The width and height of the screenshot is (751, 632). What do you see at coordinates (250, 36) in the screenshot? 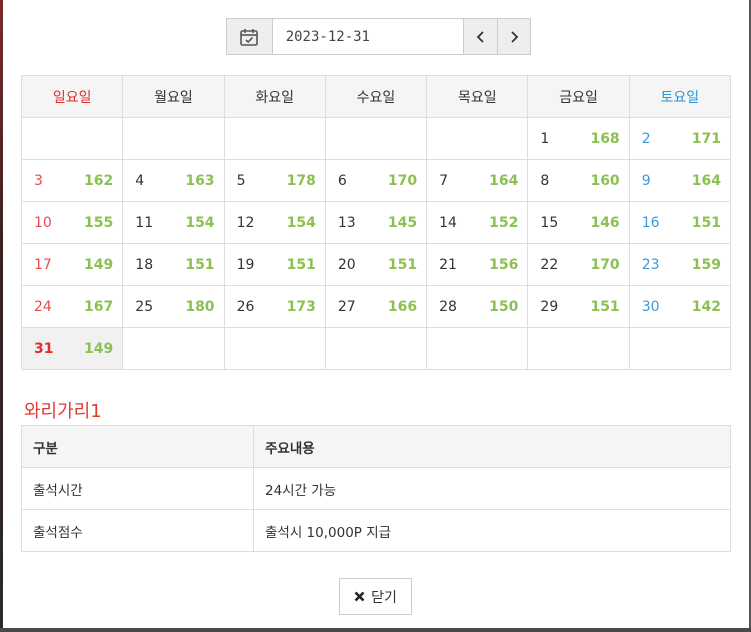
I see `calendar-icon-button` at bounding box center [250, 36].